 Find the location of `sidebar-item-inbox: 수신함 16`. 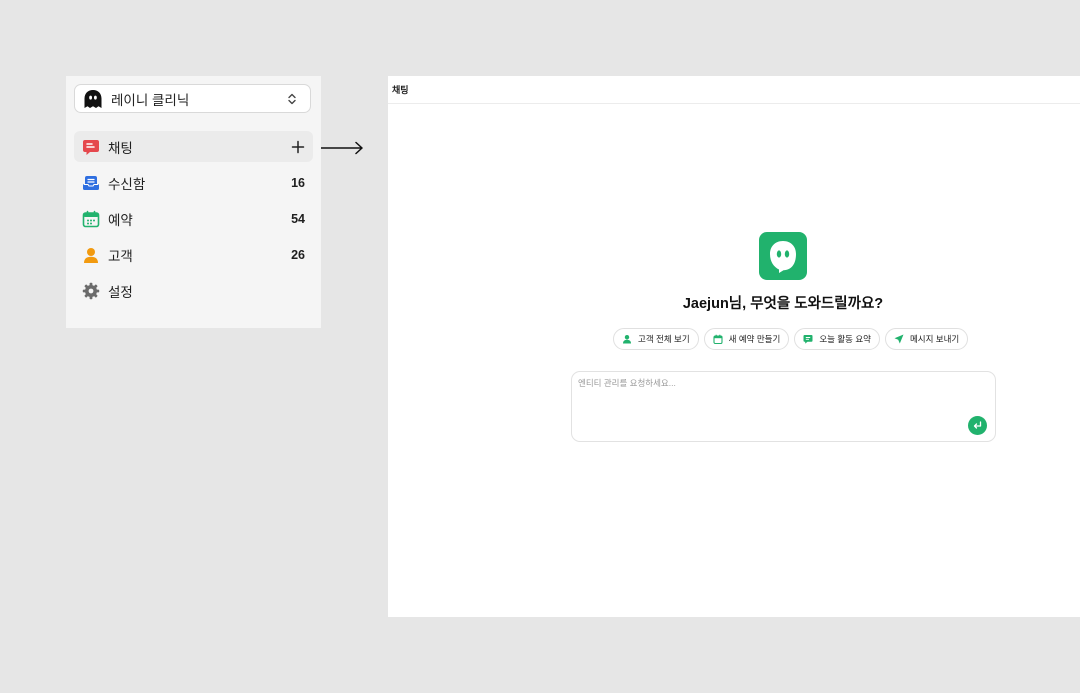

sidebar-item-inbox: 수신함 16 is located at coordinates (193, 182).